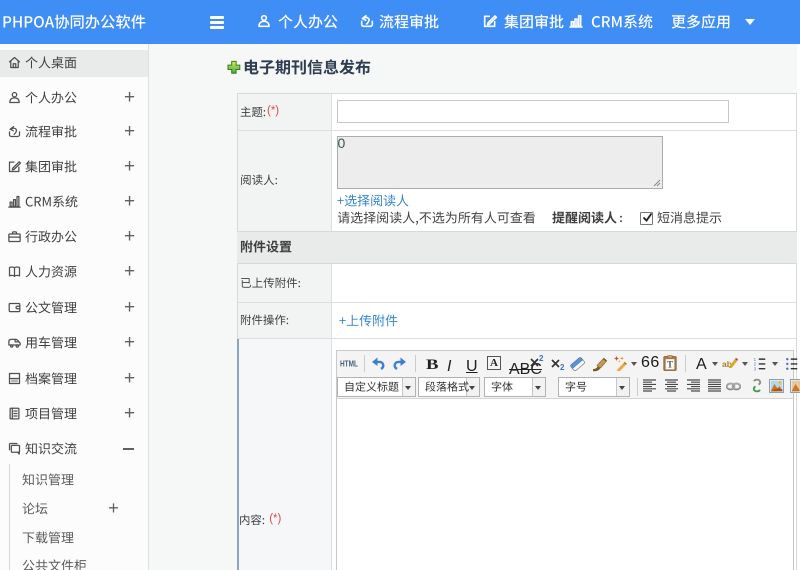  What do you see at coordinates (755, 368) in the screenshot?
I see `svg-text: 3` at bounding box center [755, 368].